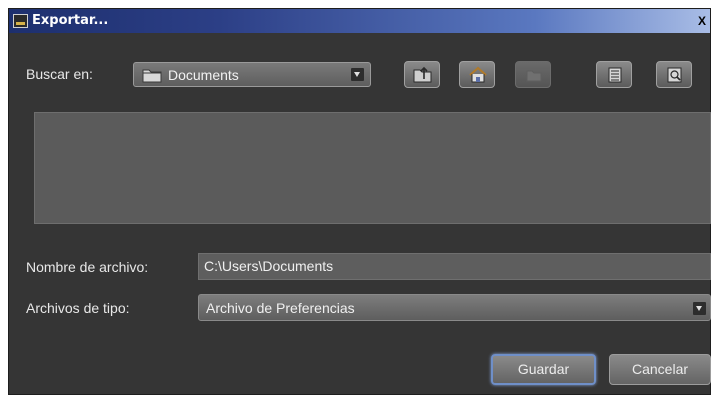 The image size is (716, 403). I want to click on look-in-value: Documents, so click(203, 75).